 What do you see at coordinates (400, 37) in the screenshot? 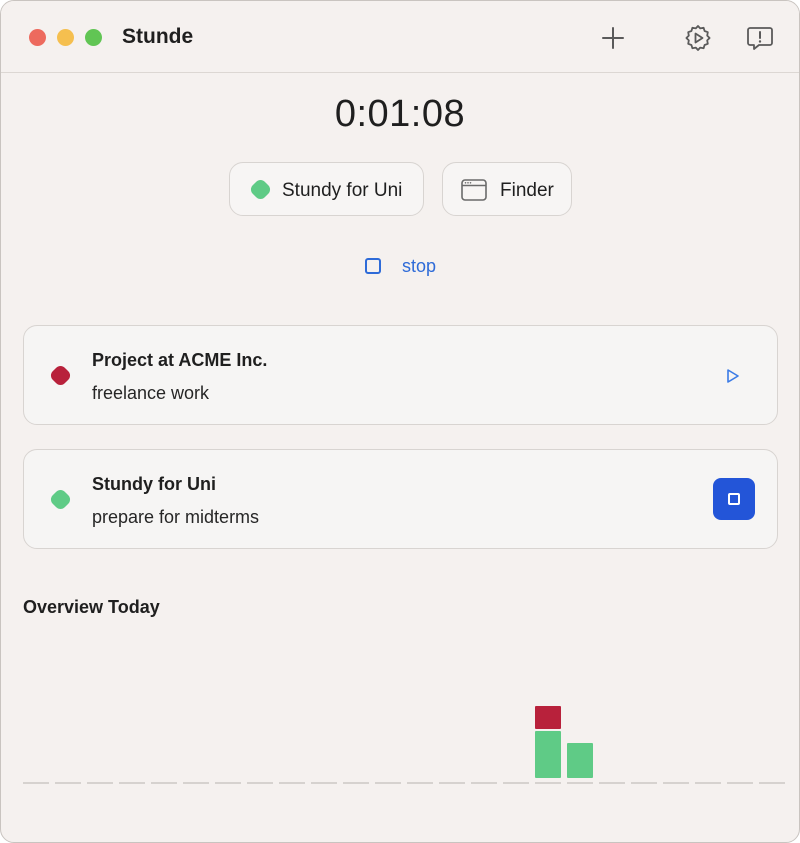
I see `title-bar: Stunde` at bounding box center [400, 37].